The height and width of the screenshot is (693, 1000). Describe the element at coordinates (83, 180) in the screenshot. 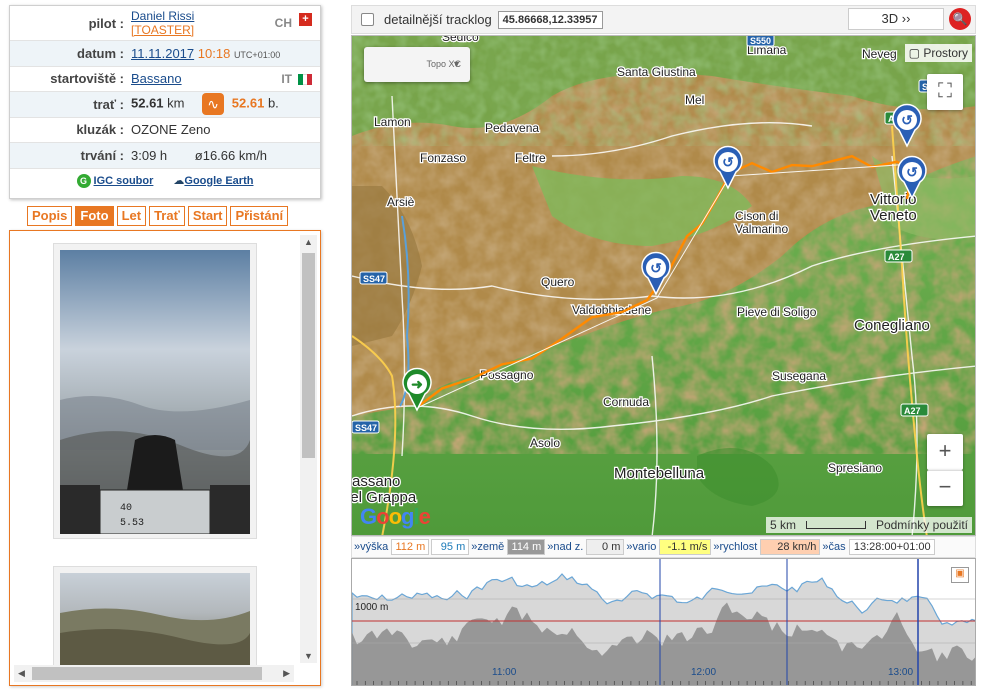

I see `igc-file-icon: G` at that location.